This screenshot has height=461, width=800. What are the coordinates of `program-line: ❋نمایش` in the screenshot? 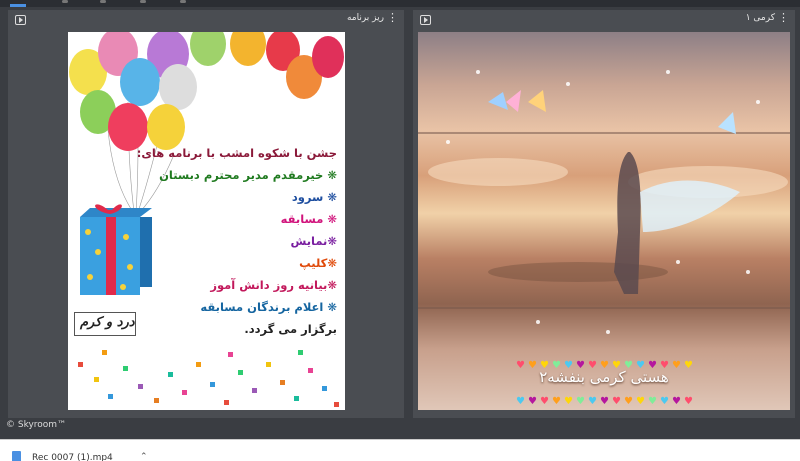 It's located at (313, 241).